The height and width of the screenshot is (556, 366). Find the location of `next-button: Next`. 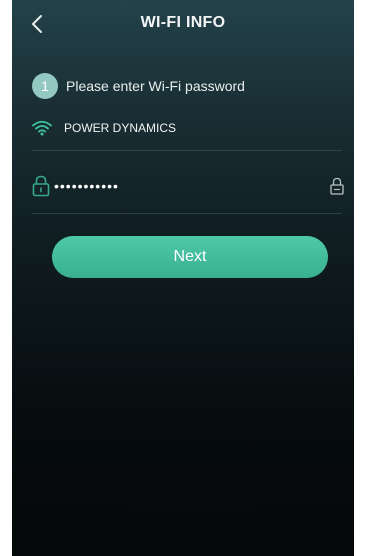

next-button: Next is located at coordinates (190, 257).